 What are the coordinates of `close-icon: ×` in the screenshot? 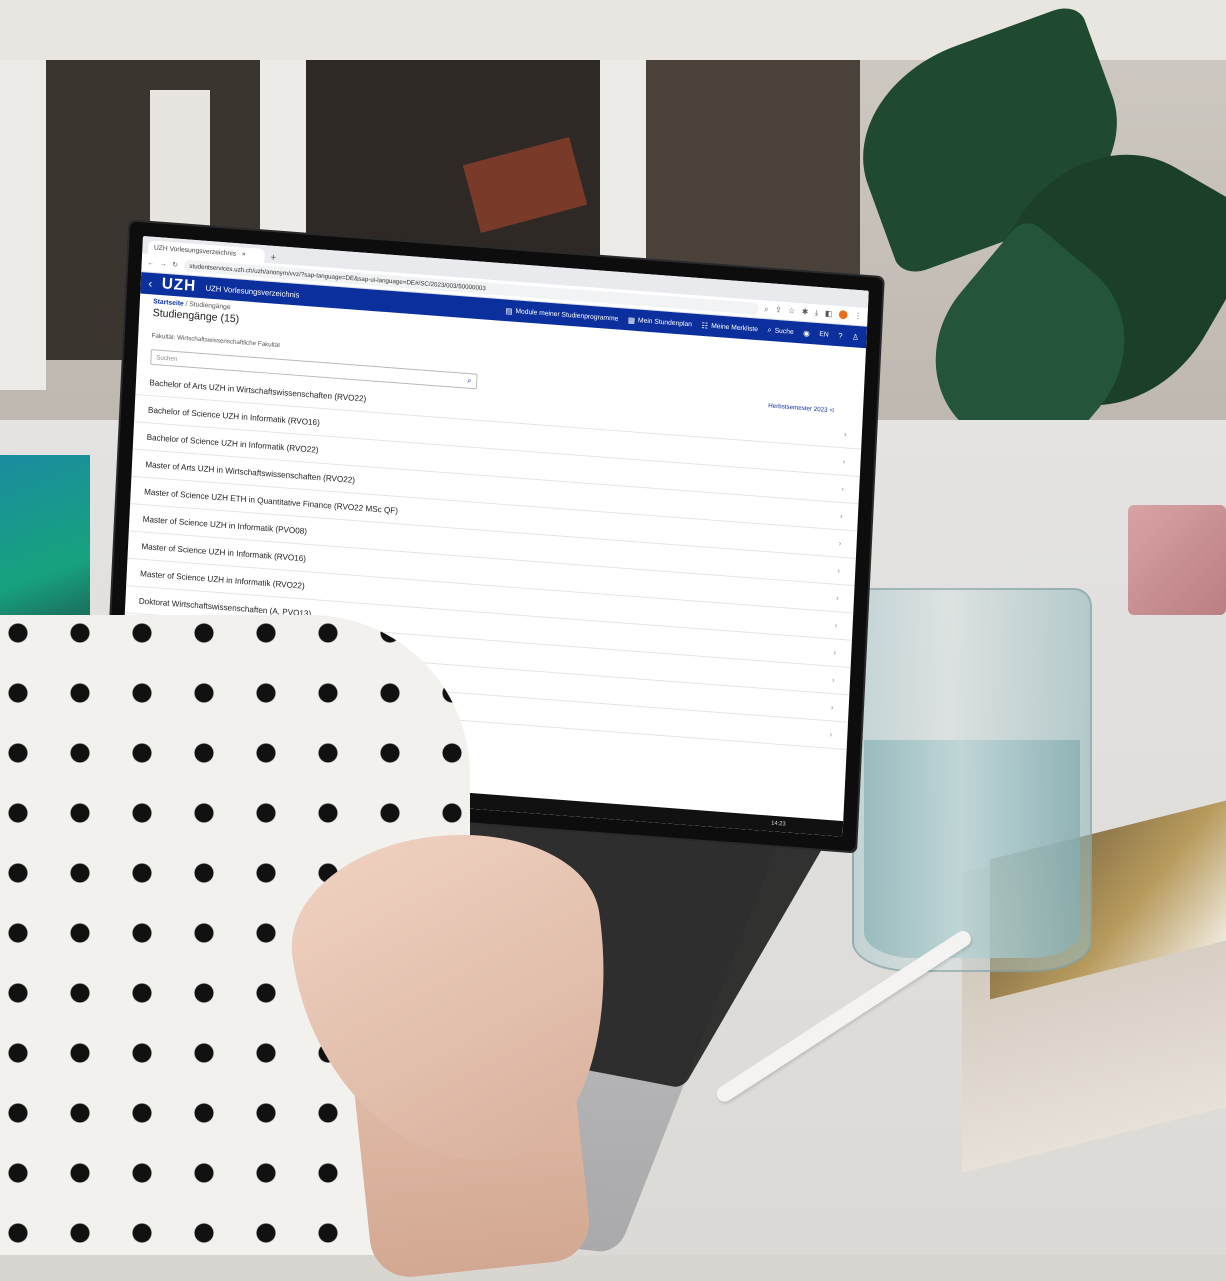 It's located at (244, 254).